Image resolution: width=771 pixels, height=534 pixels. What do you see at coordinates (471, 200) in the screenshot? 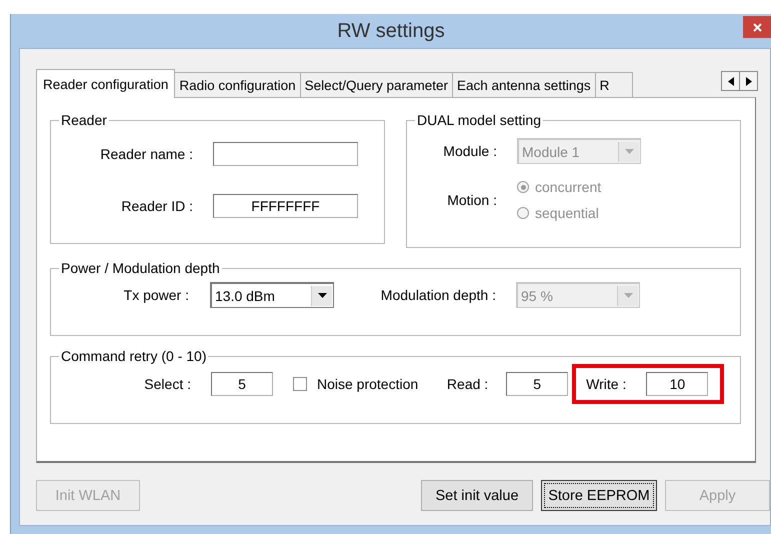
I see `field-label: Motion :` at bounding box center [471, 200].